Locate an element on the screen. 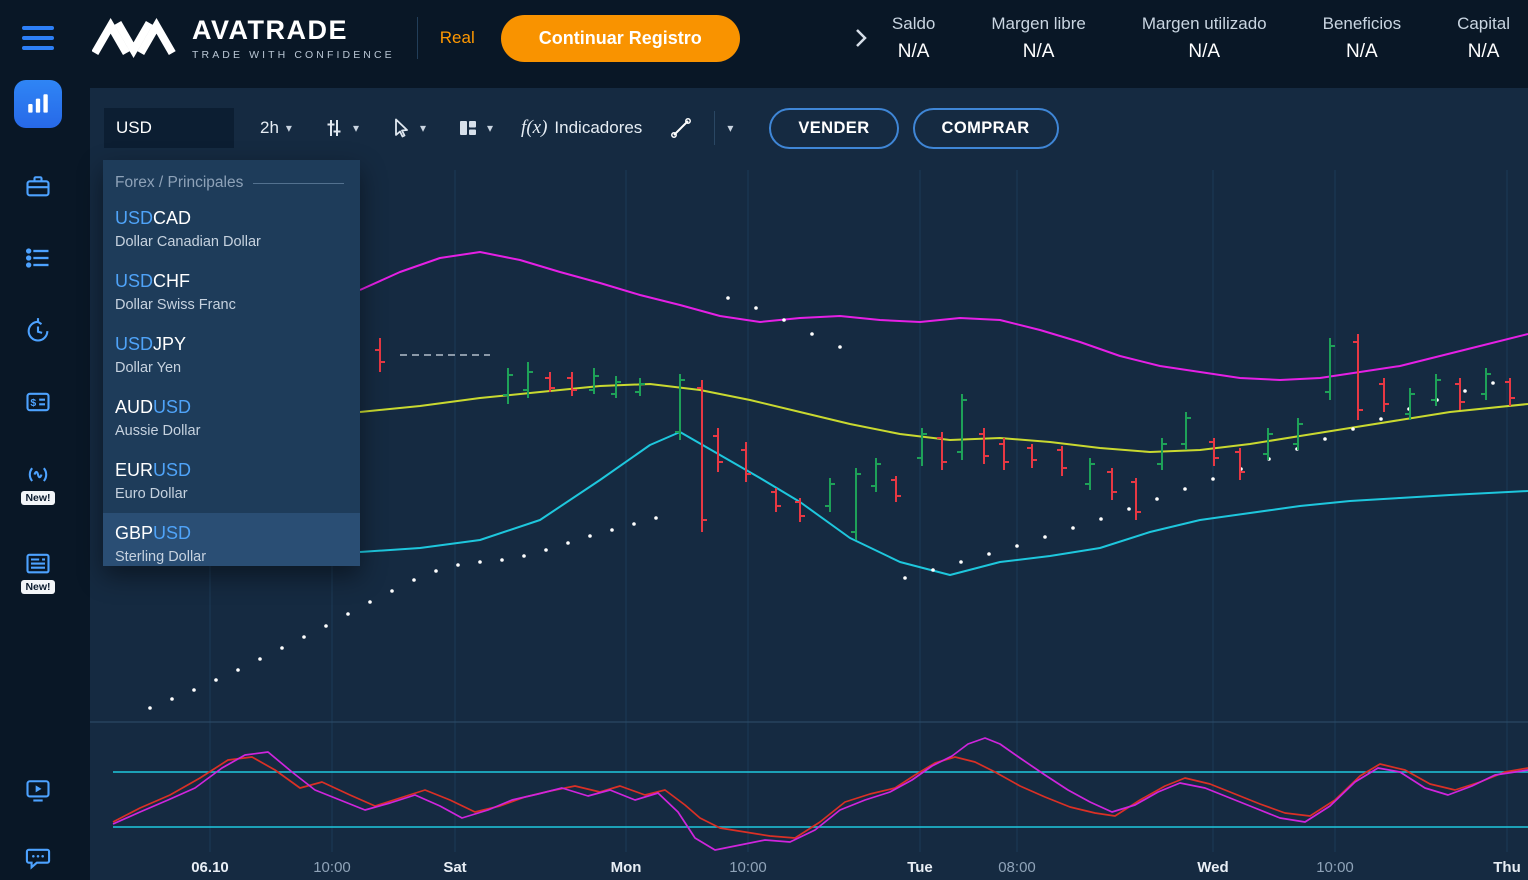 The image size is (1528, 880). symbol-option-audusd: AUDUSD Aussie Dollar is located at coordinates (231, 418).